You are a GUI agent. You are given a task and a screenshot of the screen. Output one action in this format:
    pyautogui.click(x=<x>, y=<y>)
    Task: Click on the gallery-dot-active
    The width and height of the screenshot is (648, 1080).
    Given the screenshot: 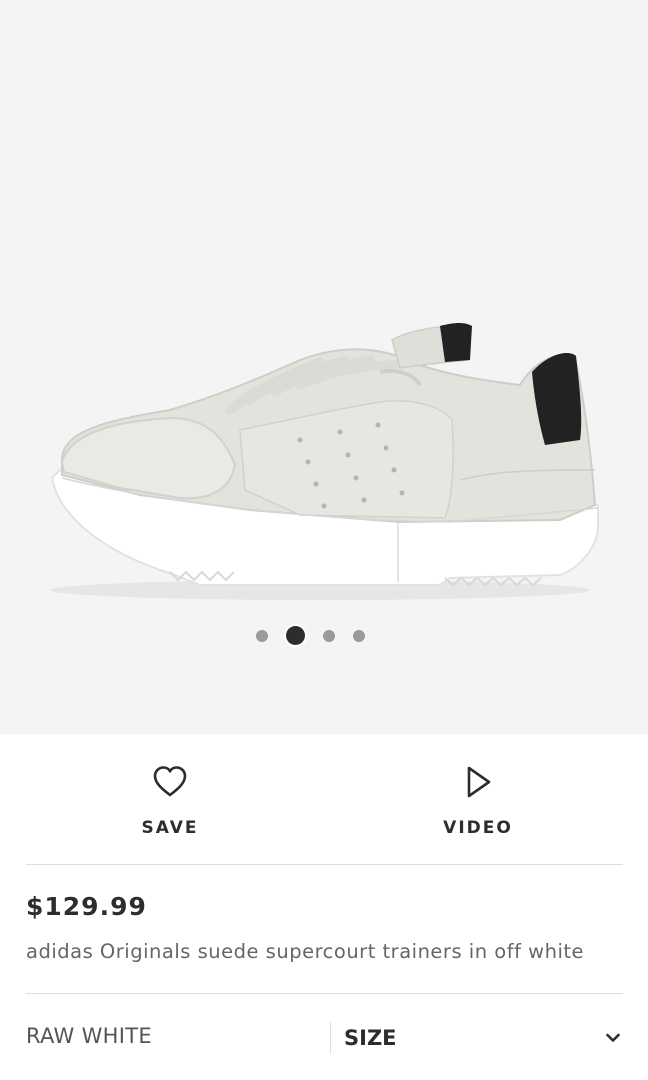 What is the action you would take?
    pyautogui.click(x=295, y=635)
    